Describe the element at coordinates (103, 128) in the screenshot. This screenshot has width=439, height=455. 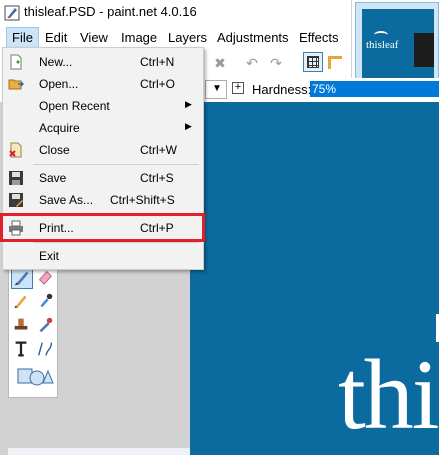
I see `menu-item-acquire: Acquire ▶` at that location.